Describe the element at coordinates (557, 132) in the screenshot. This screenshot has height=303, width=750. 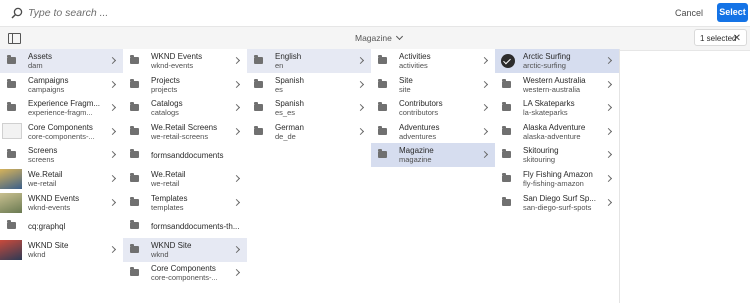
I see `list-item: Alaska Adventure alaska-adventure` at that location.